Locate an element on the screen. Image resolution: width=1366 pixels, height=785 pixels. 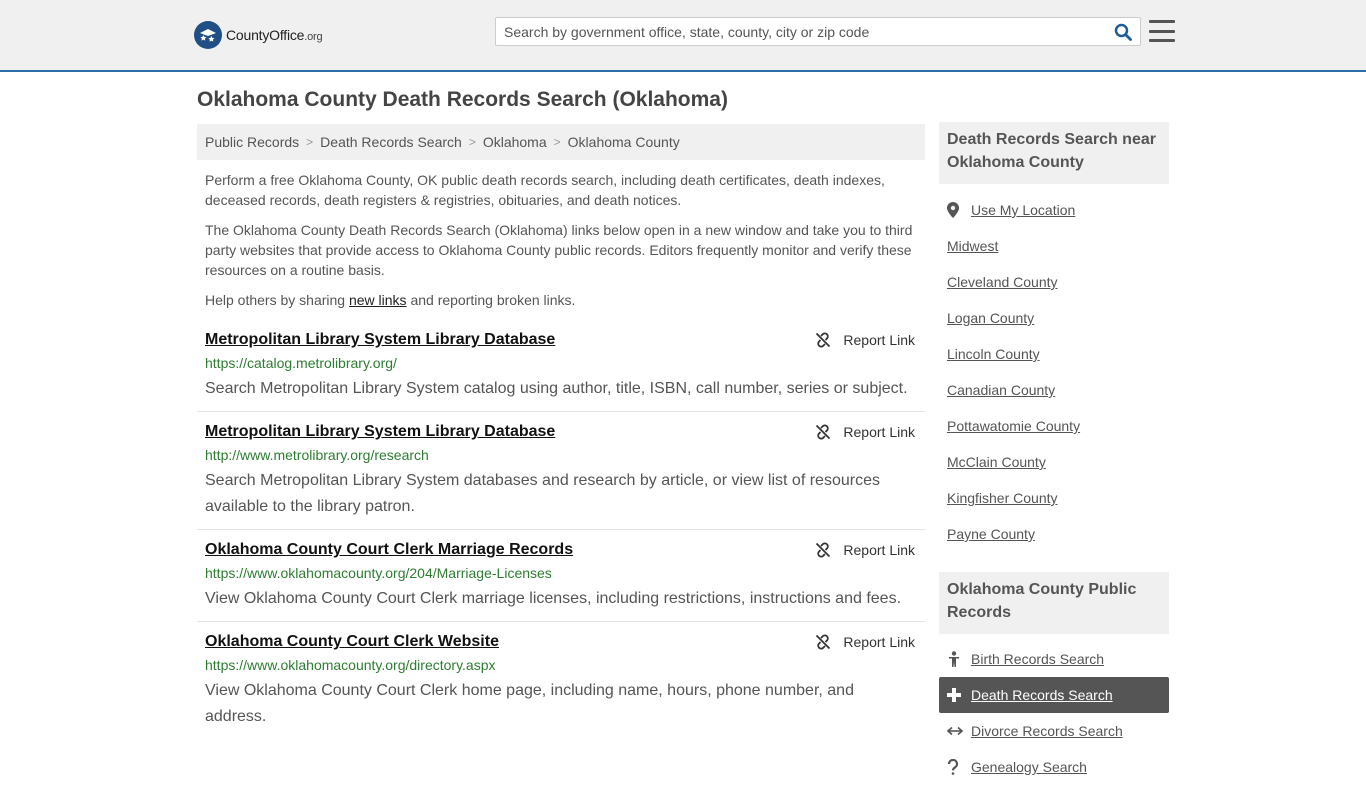
result-url: https://catalog.metrolibrary.org/ is located at coordinates (561, 363).